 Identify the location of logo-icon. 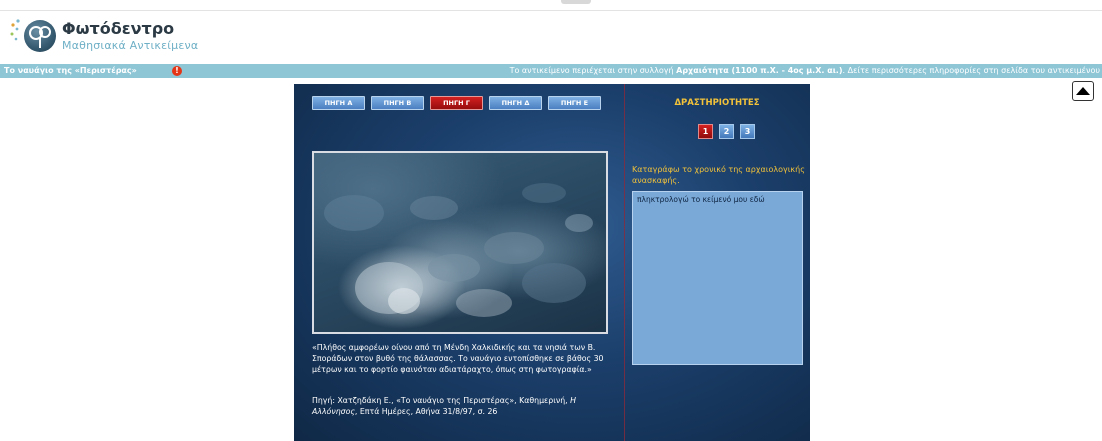
(33, 36).